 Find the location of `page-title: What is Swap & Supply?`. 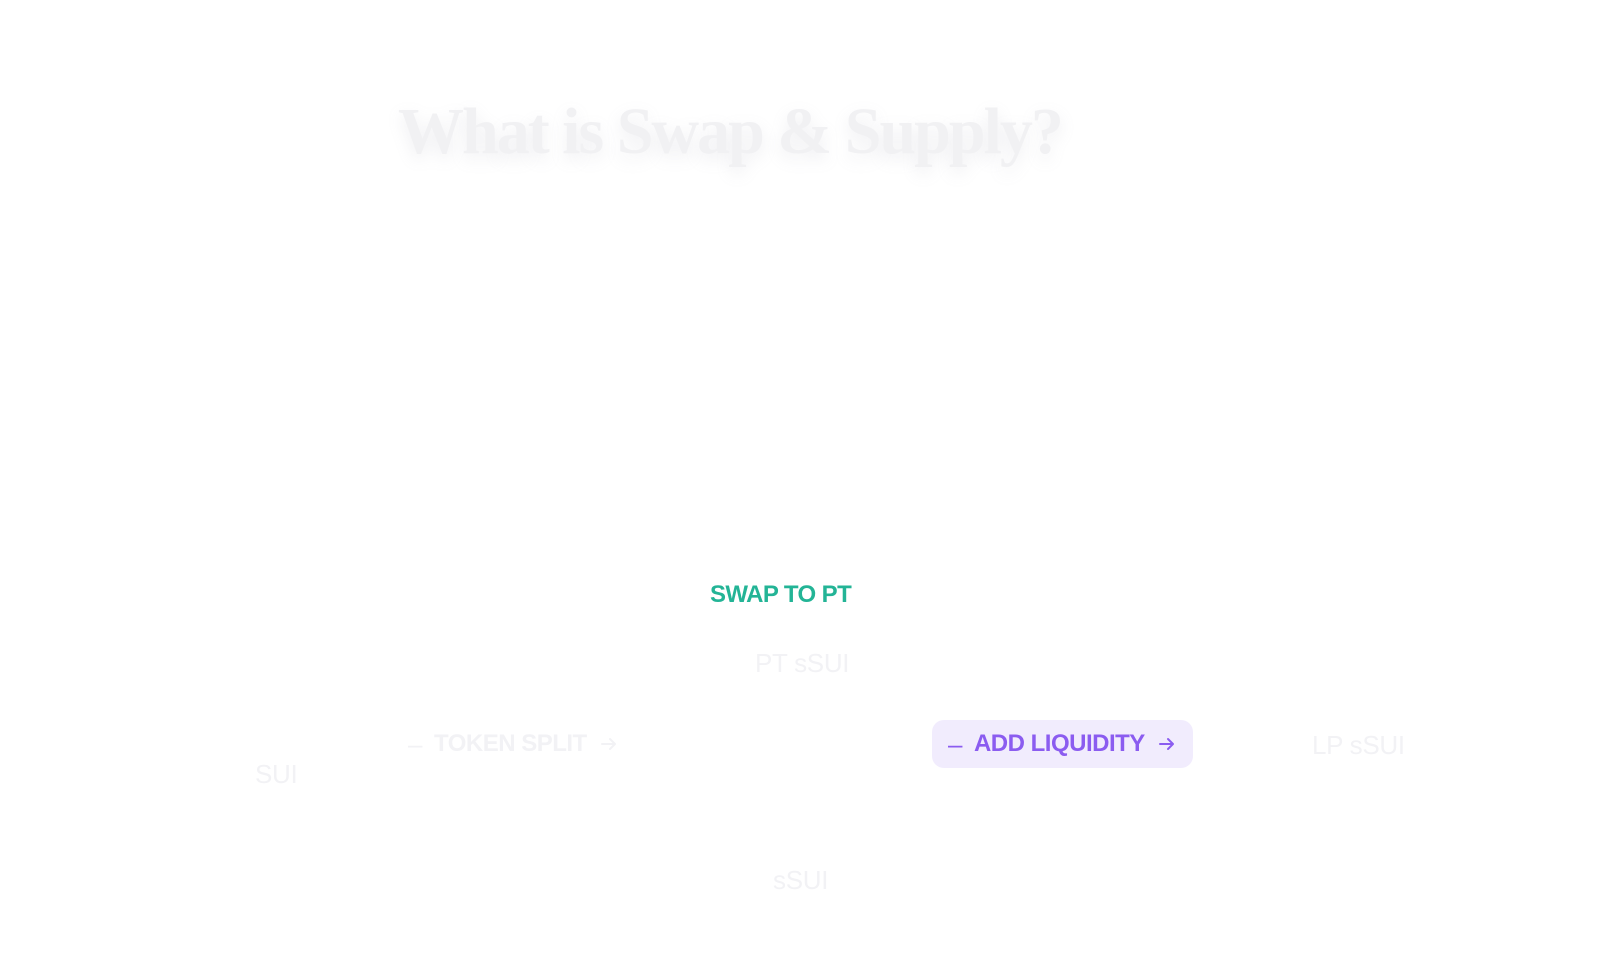

page-title: What is Swap & Supply? is located at coordinates (731, 132).